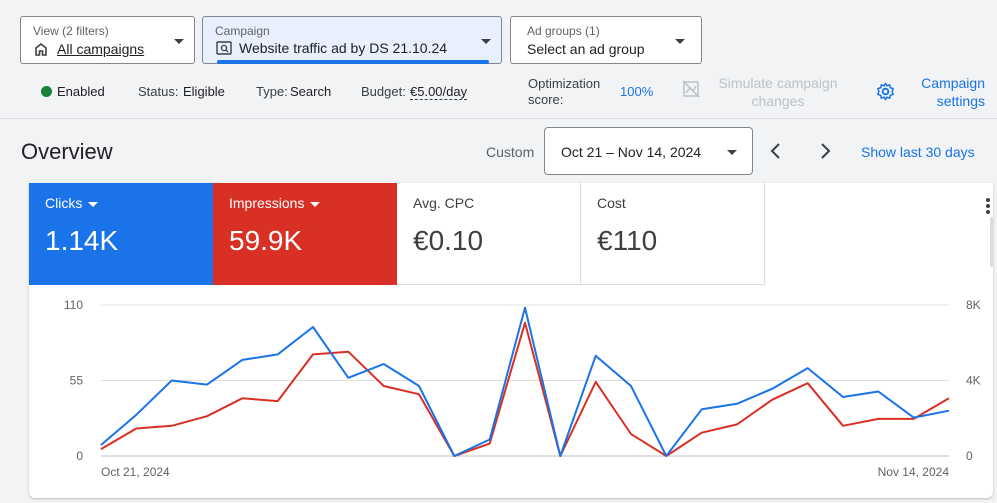  Describe the element at coordinates (914, 472) in the screenshot. I see `x-axis-end-label: Nov 14, 2024` at that location.